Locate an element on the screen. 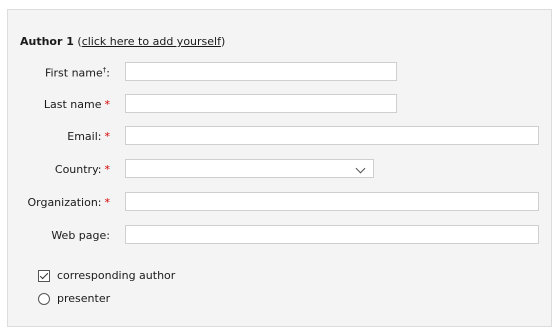  country-label: Country: * is located at coordinates (82, 169).